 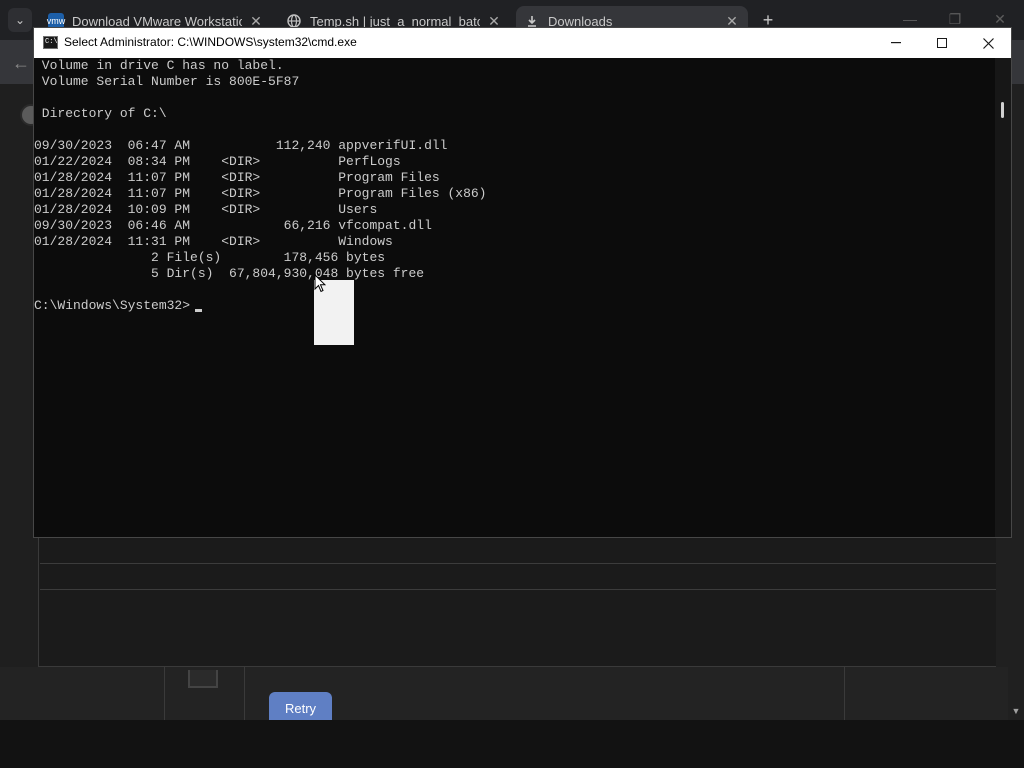 I want to click on tab-search-button: ⌄, so click(x=20, y=20).